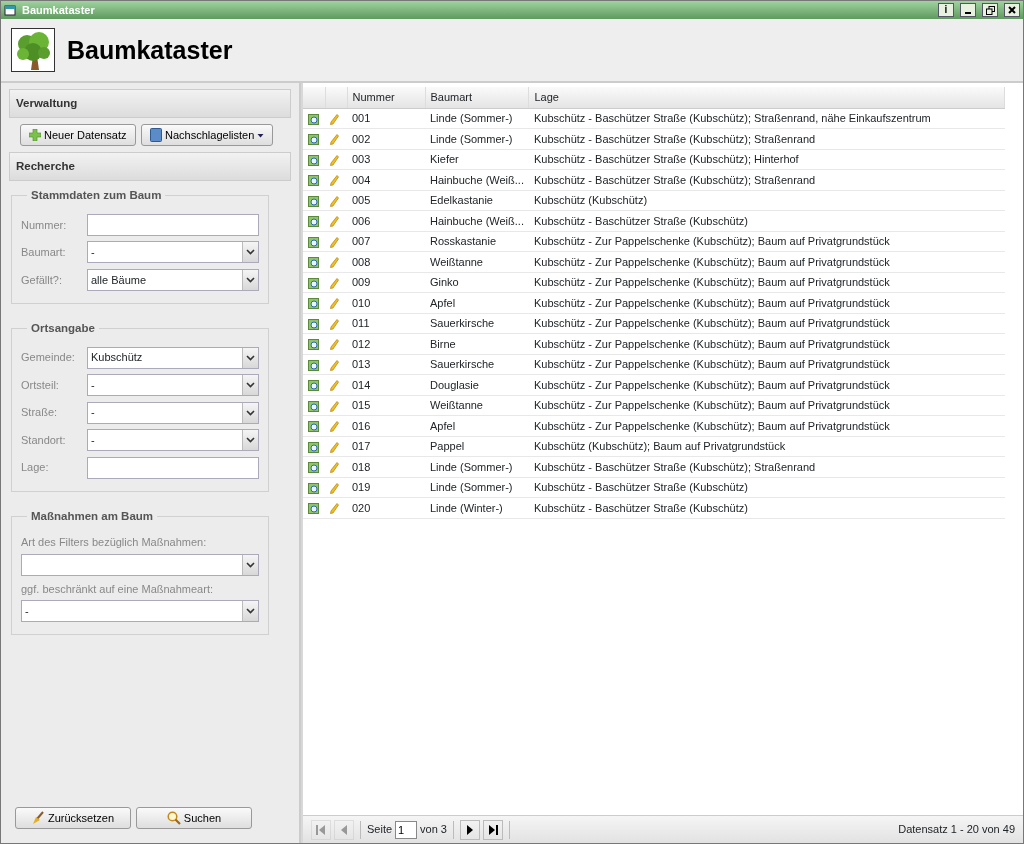 The height and width of the screenshot is (844, 1024). Describe the element at coordinates (78, 135) in the screenshot. I see `toolbar-button: Neuer Datensatz` at that location.